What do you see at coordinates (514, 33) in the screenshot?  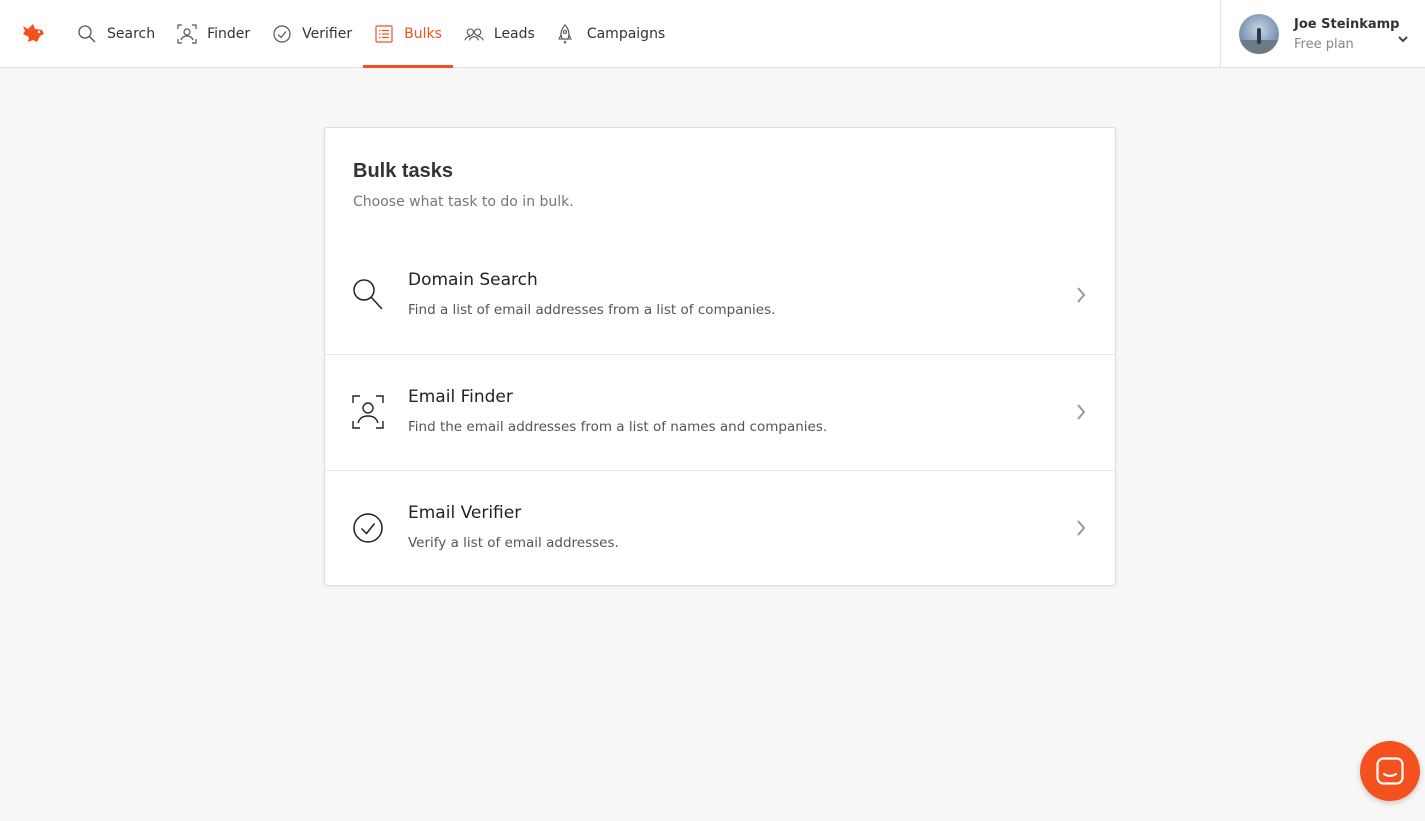 I see `nav-leads-label: Leads` at bounding box center [514, 33].